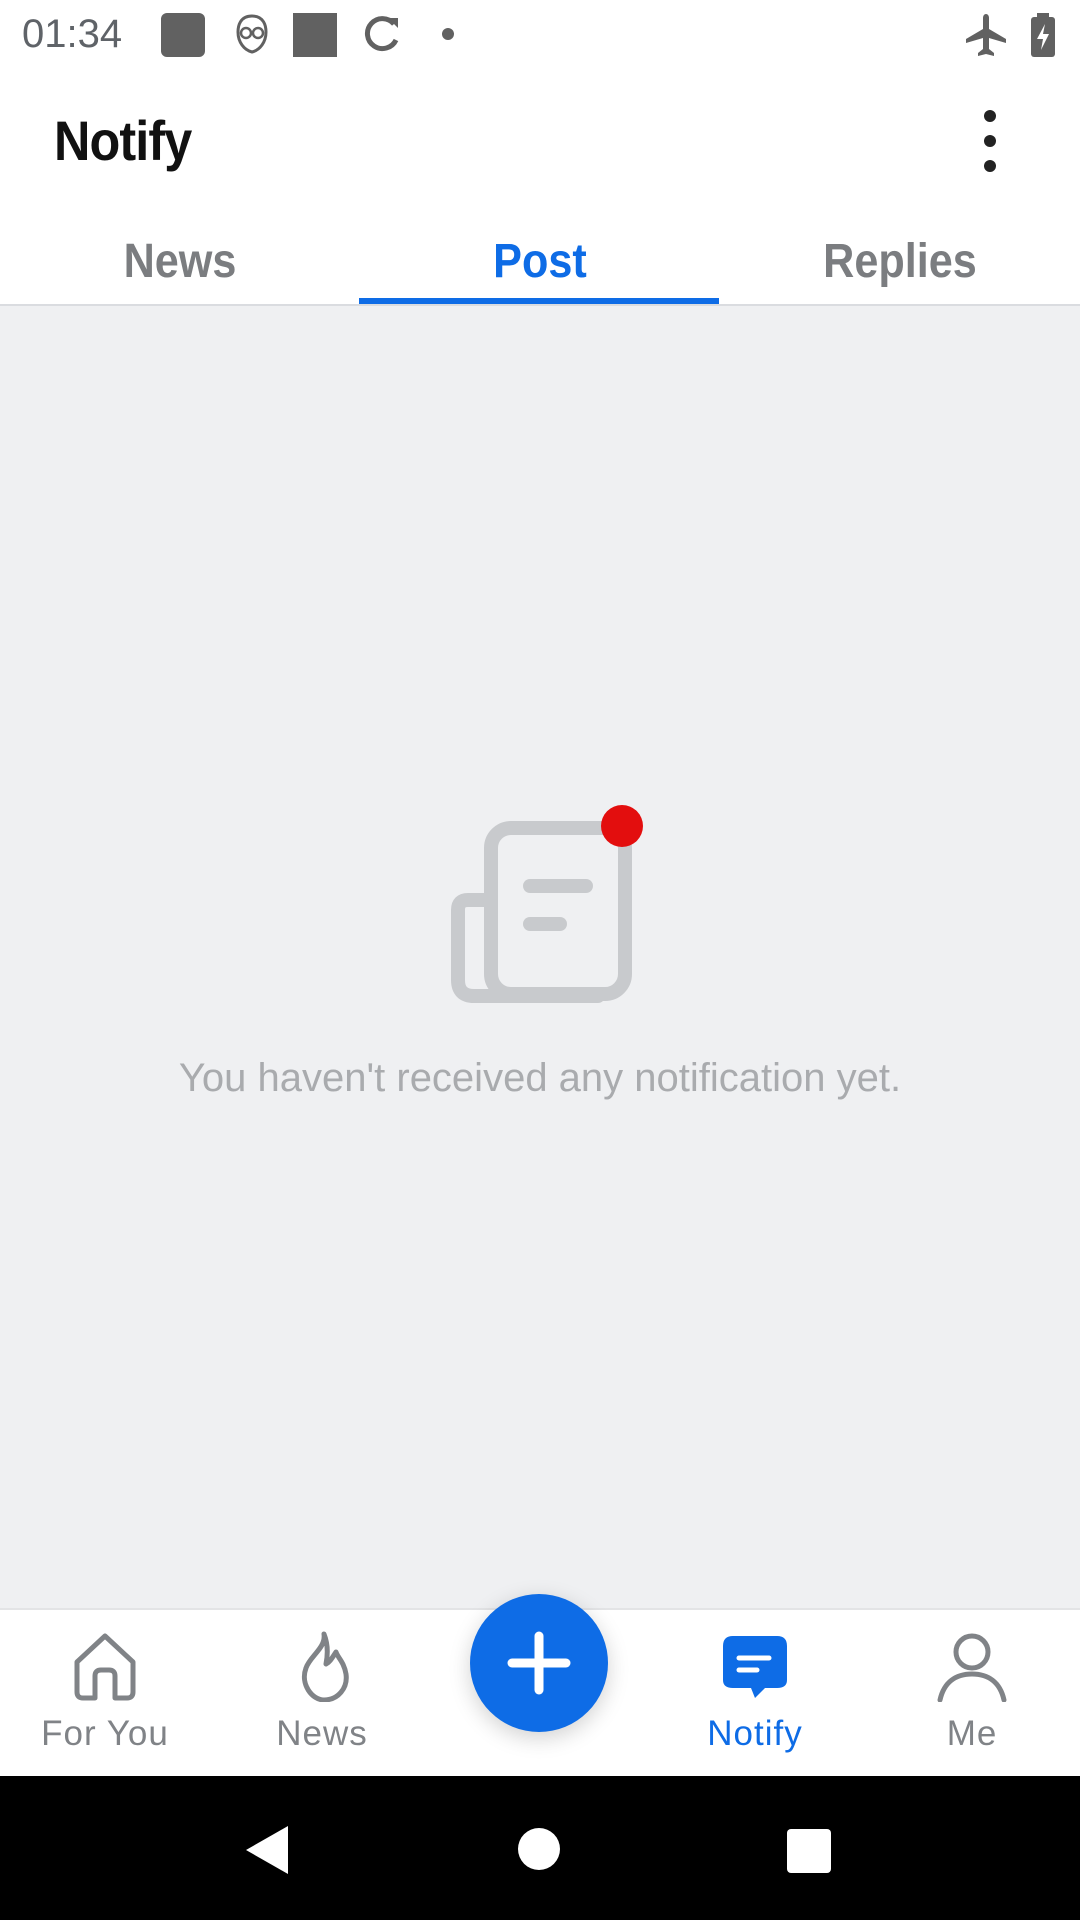  I want to click on more-vert-icon, so click(990, 141).